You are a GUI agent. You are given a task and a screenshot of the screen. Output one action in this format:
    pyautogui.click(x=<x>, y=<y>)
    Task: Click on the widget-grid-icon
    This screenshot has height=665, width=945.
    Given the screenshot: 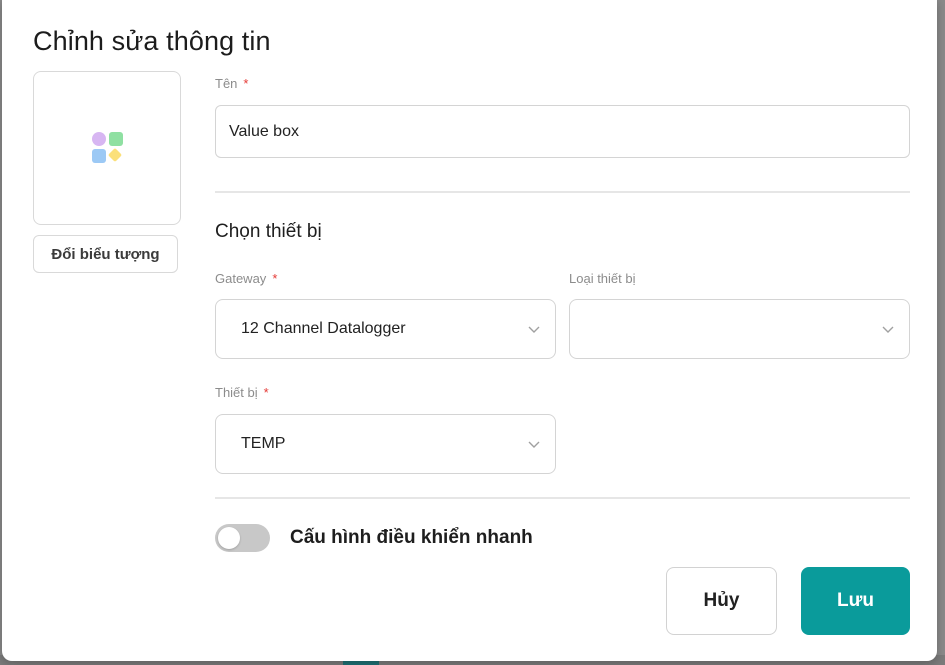 What is the action you would take?
    pyautogui.click(x=107, y=147)
    